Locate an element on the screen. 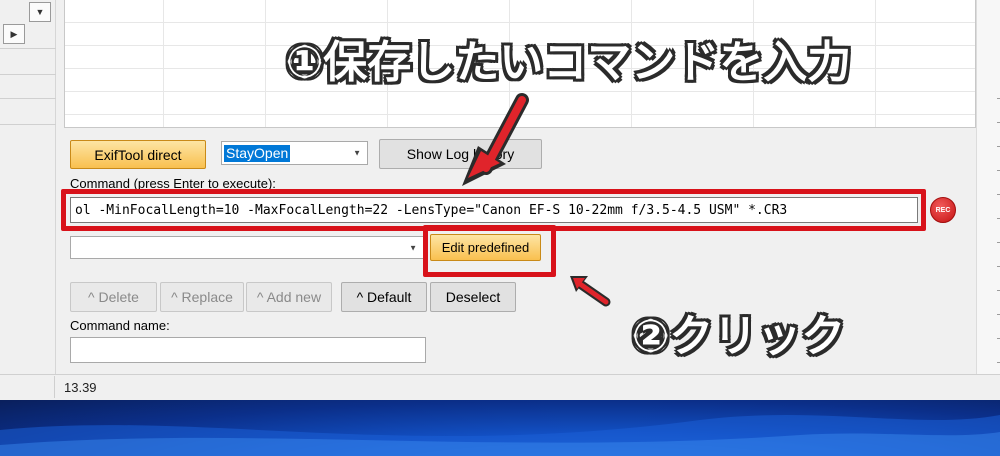 The width and height of the screenshot is (1000, 456). chevron-right-icon: ▶ is located at coordinates (14, 33).